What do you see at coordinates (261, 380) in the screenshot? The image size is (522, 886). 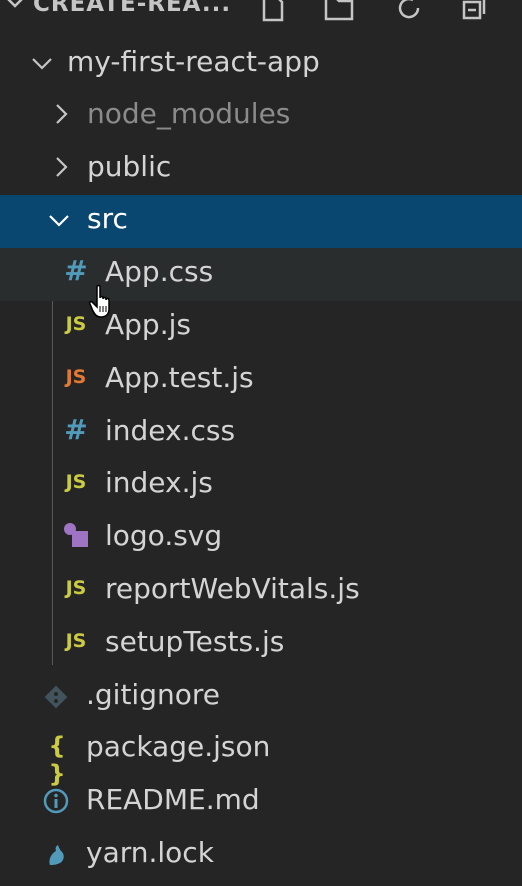 I see `tree-item-app-test-js: JS App.test.js` at bounding box center [261, 380].